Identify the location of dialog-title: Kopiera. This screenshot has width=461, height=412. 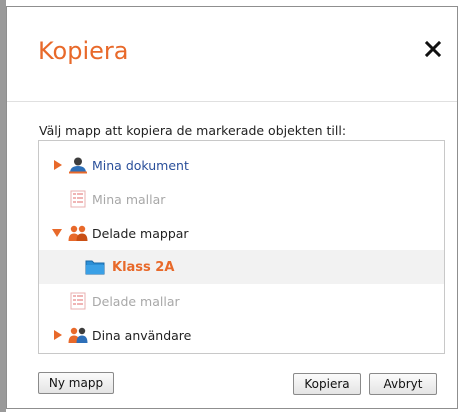
(83, 51).